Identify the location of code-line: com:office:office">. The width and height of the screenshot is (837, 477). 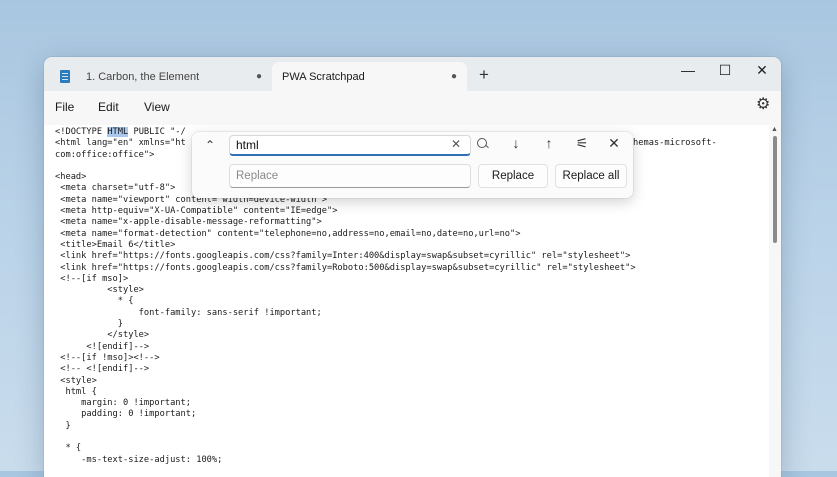
(105, 154).